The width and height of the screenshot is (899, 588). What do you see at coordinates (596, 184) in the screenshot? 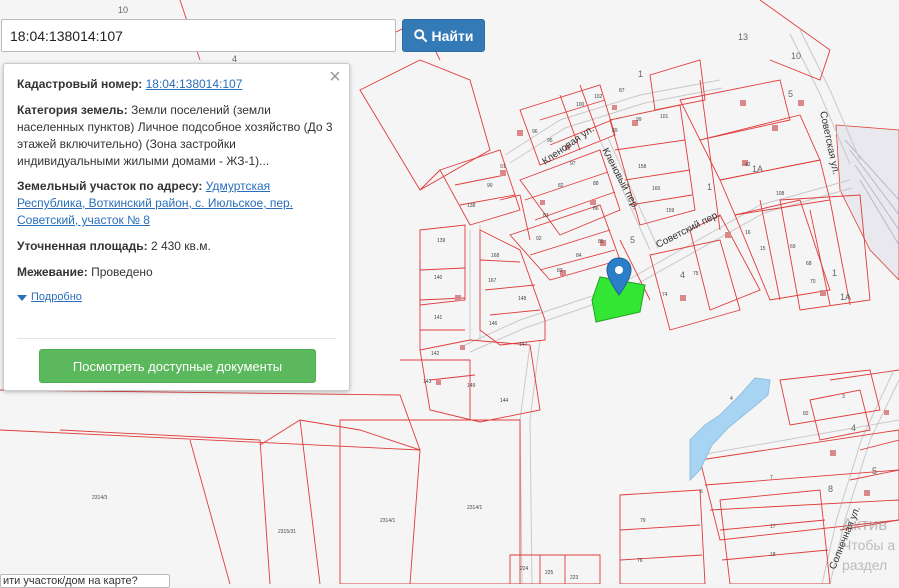
I see `svg-text: 88` at bounding box center [596, 184].